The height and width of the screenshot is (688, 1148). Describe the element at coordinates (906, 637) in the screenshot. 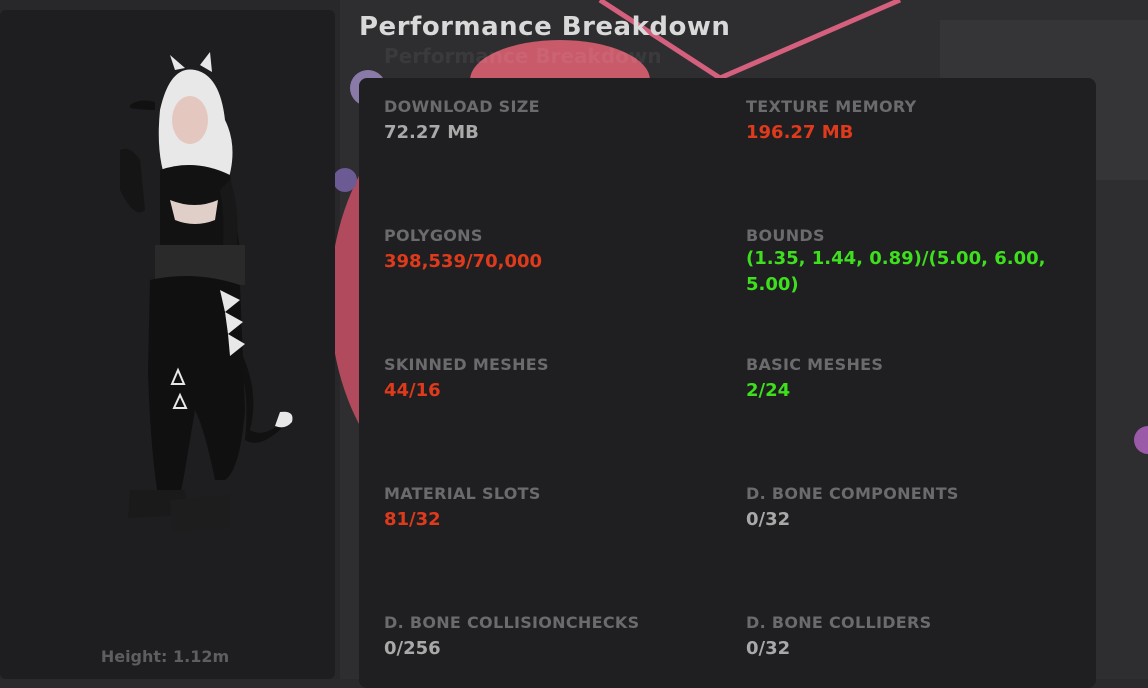

I see `stat-dbone-colliders: D. BONE COLLIDERS 0/32` at that location.